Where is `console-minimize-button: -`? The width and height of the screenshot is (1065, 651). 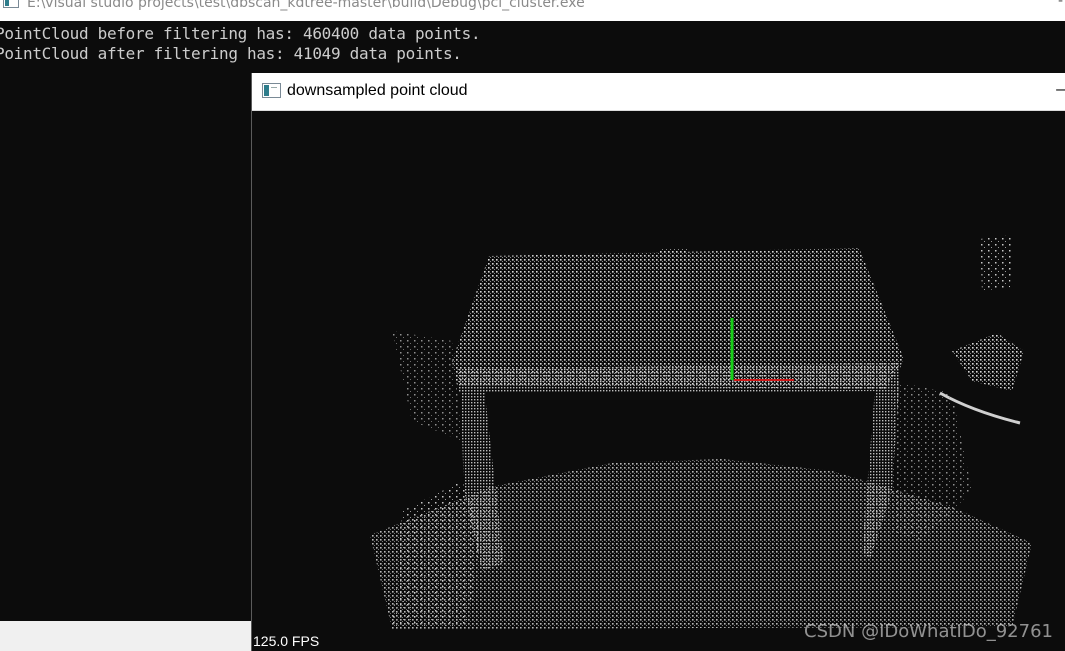 console-minimize-button: - is located at coordinates (1060, 4).